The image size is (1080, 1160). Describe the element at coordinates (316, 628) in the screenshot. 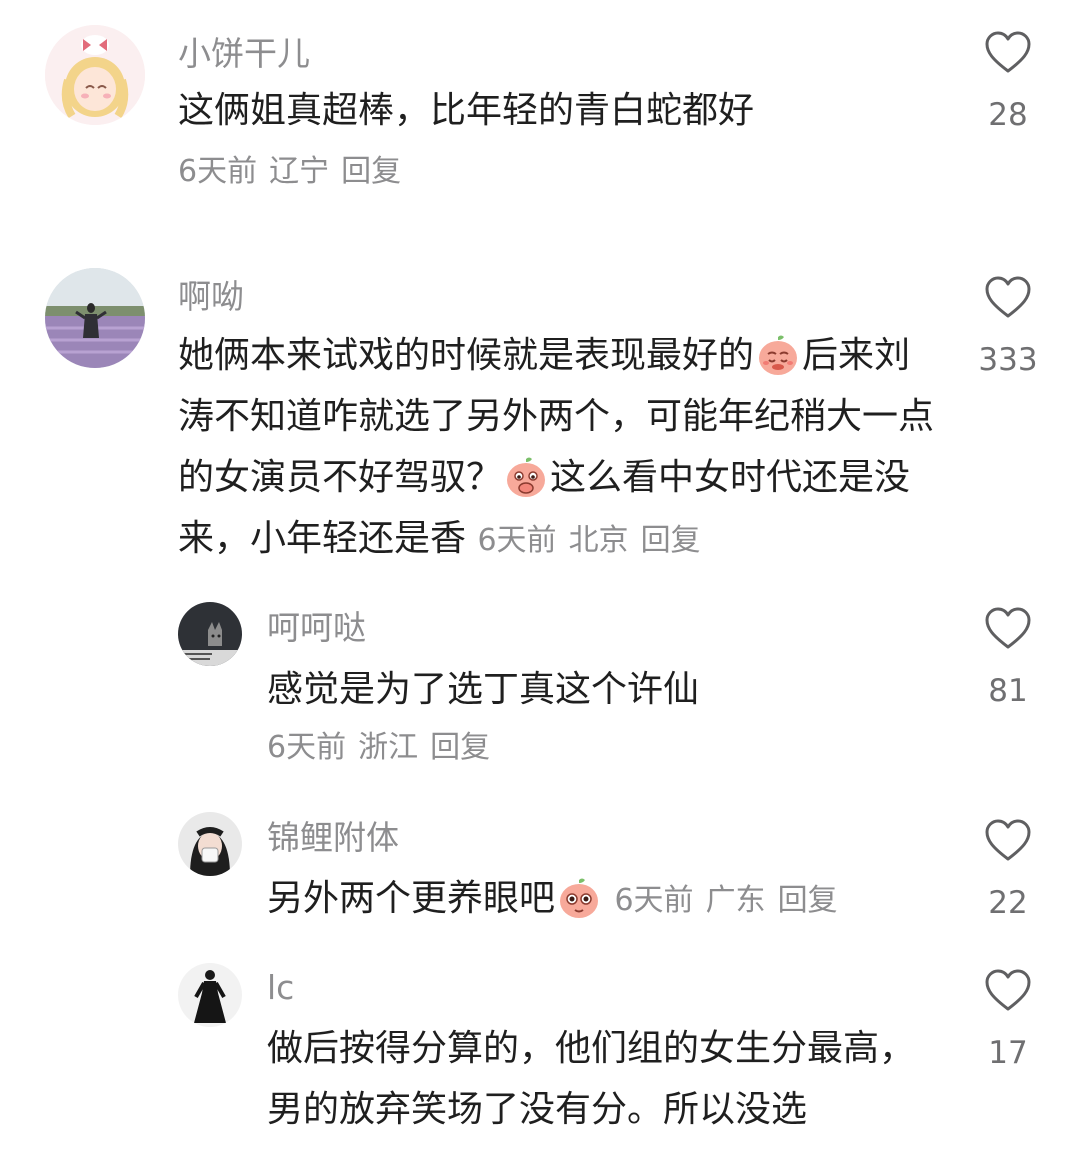

I see `comment-username: 呵呵哒` at that location.